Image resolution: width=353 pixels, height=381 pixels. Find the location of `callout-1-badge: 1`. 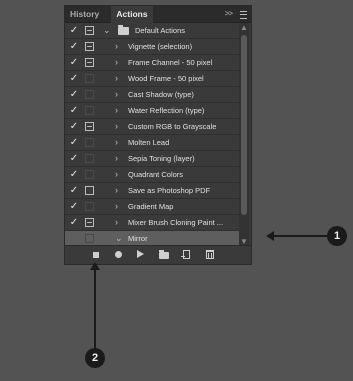

callout-1-badge: 1 is located at coordinates (337, 236).